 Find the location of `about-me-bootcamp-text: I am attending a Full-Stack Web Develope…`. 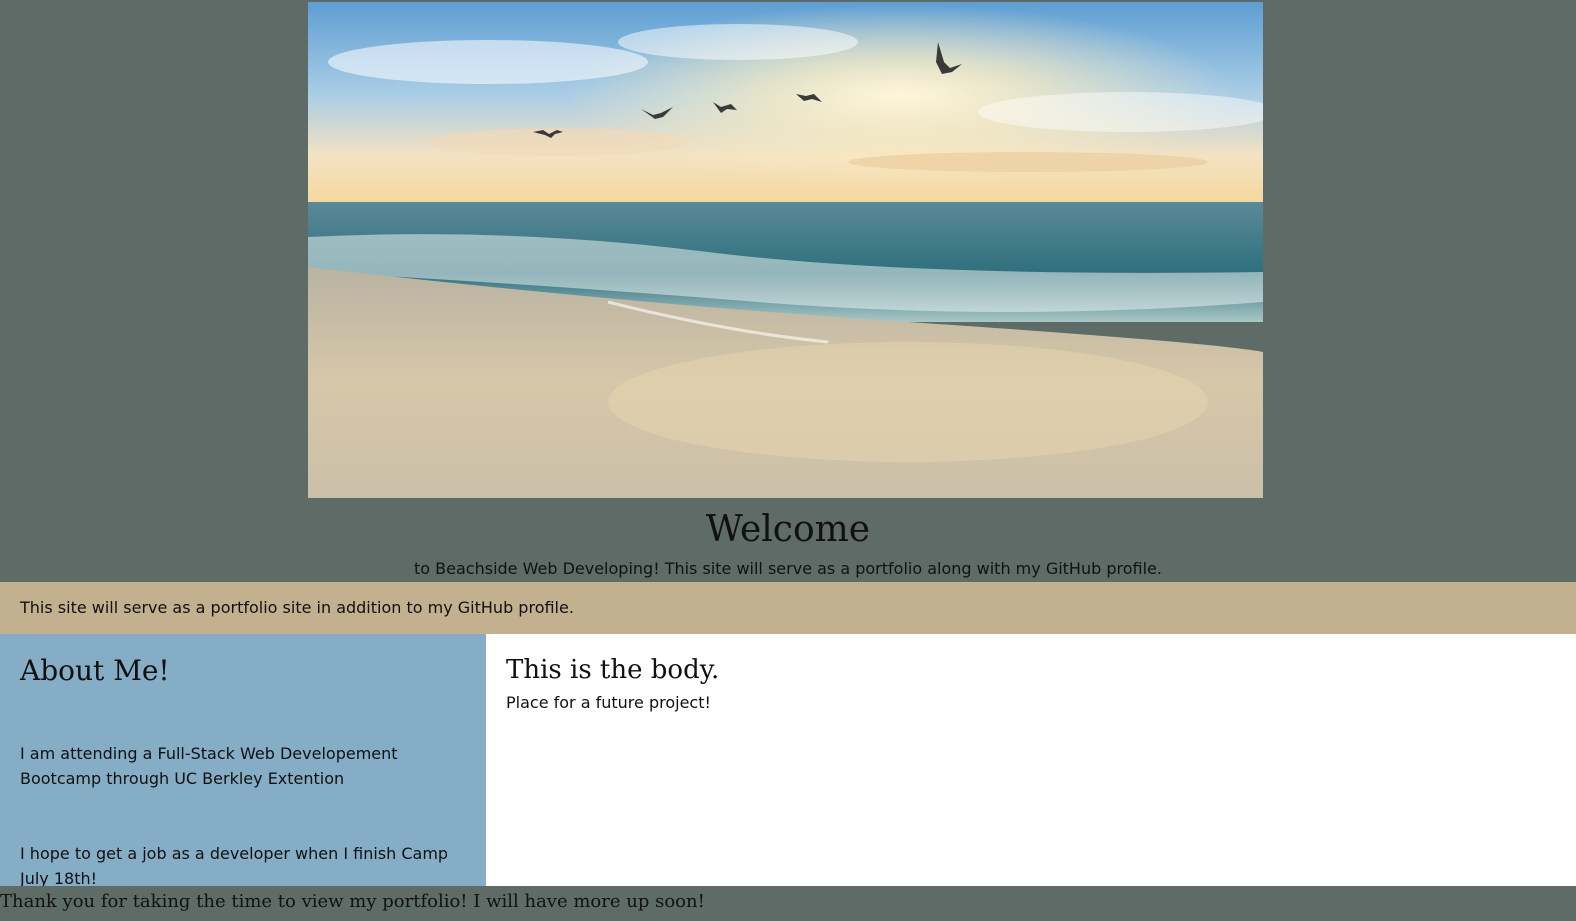

about-me-bootcamp-text: I am attending a Full-Stack Web Develope… is located at coordinates (209, 766).